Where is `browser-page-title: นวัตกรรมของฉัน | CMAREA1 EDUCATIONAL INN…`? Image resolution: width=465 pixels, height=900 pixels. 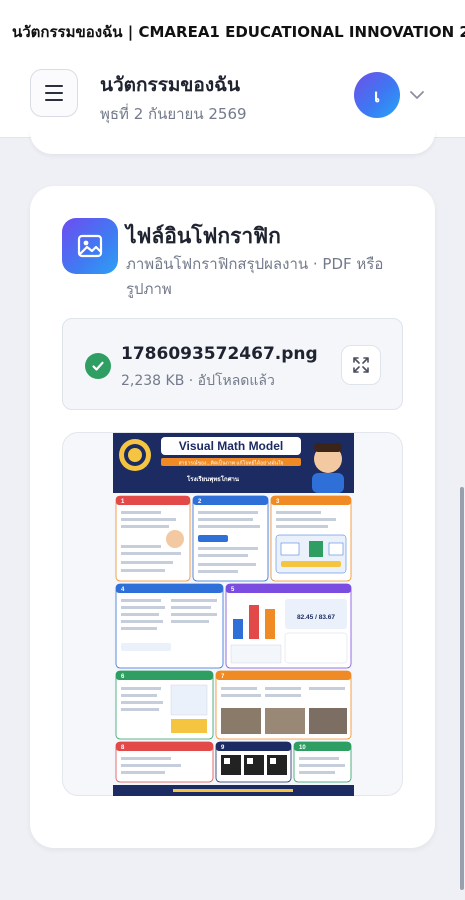
browser-page-title: นวัตกรรมของฉัน | CMAREA1 EDUCATIONAL INN… is located at coordinates (232, 26).